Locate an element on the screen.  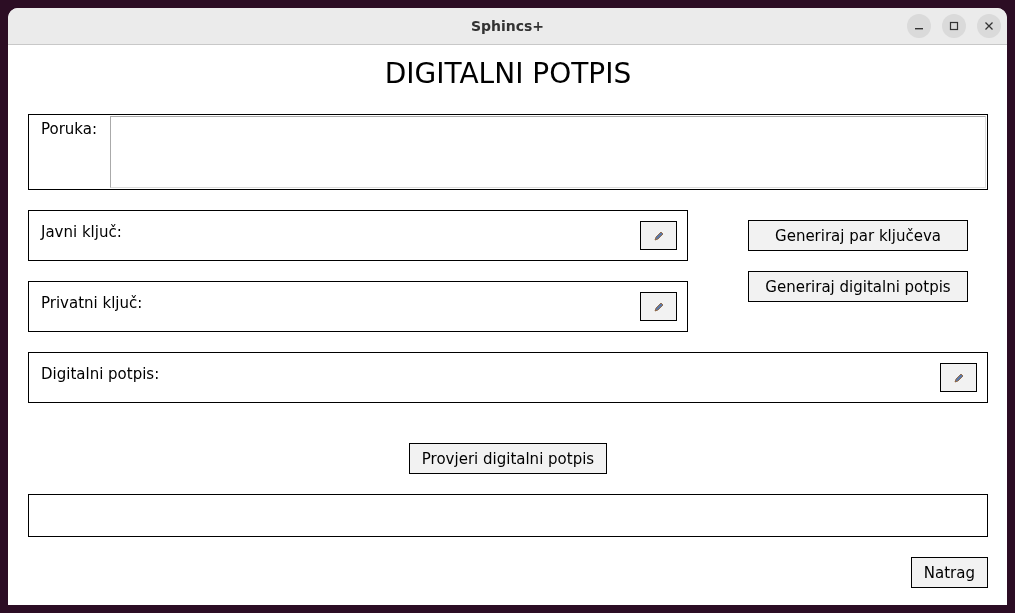
close-button is located at coordinates (989, 26).